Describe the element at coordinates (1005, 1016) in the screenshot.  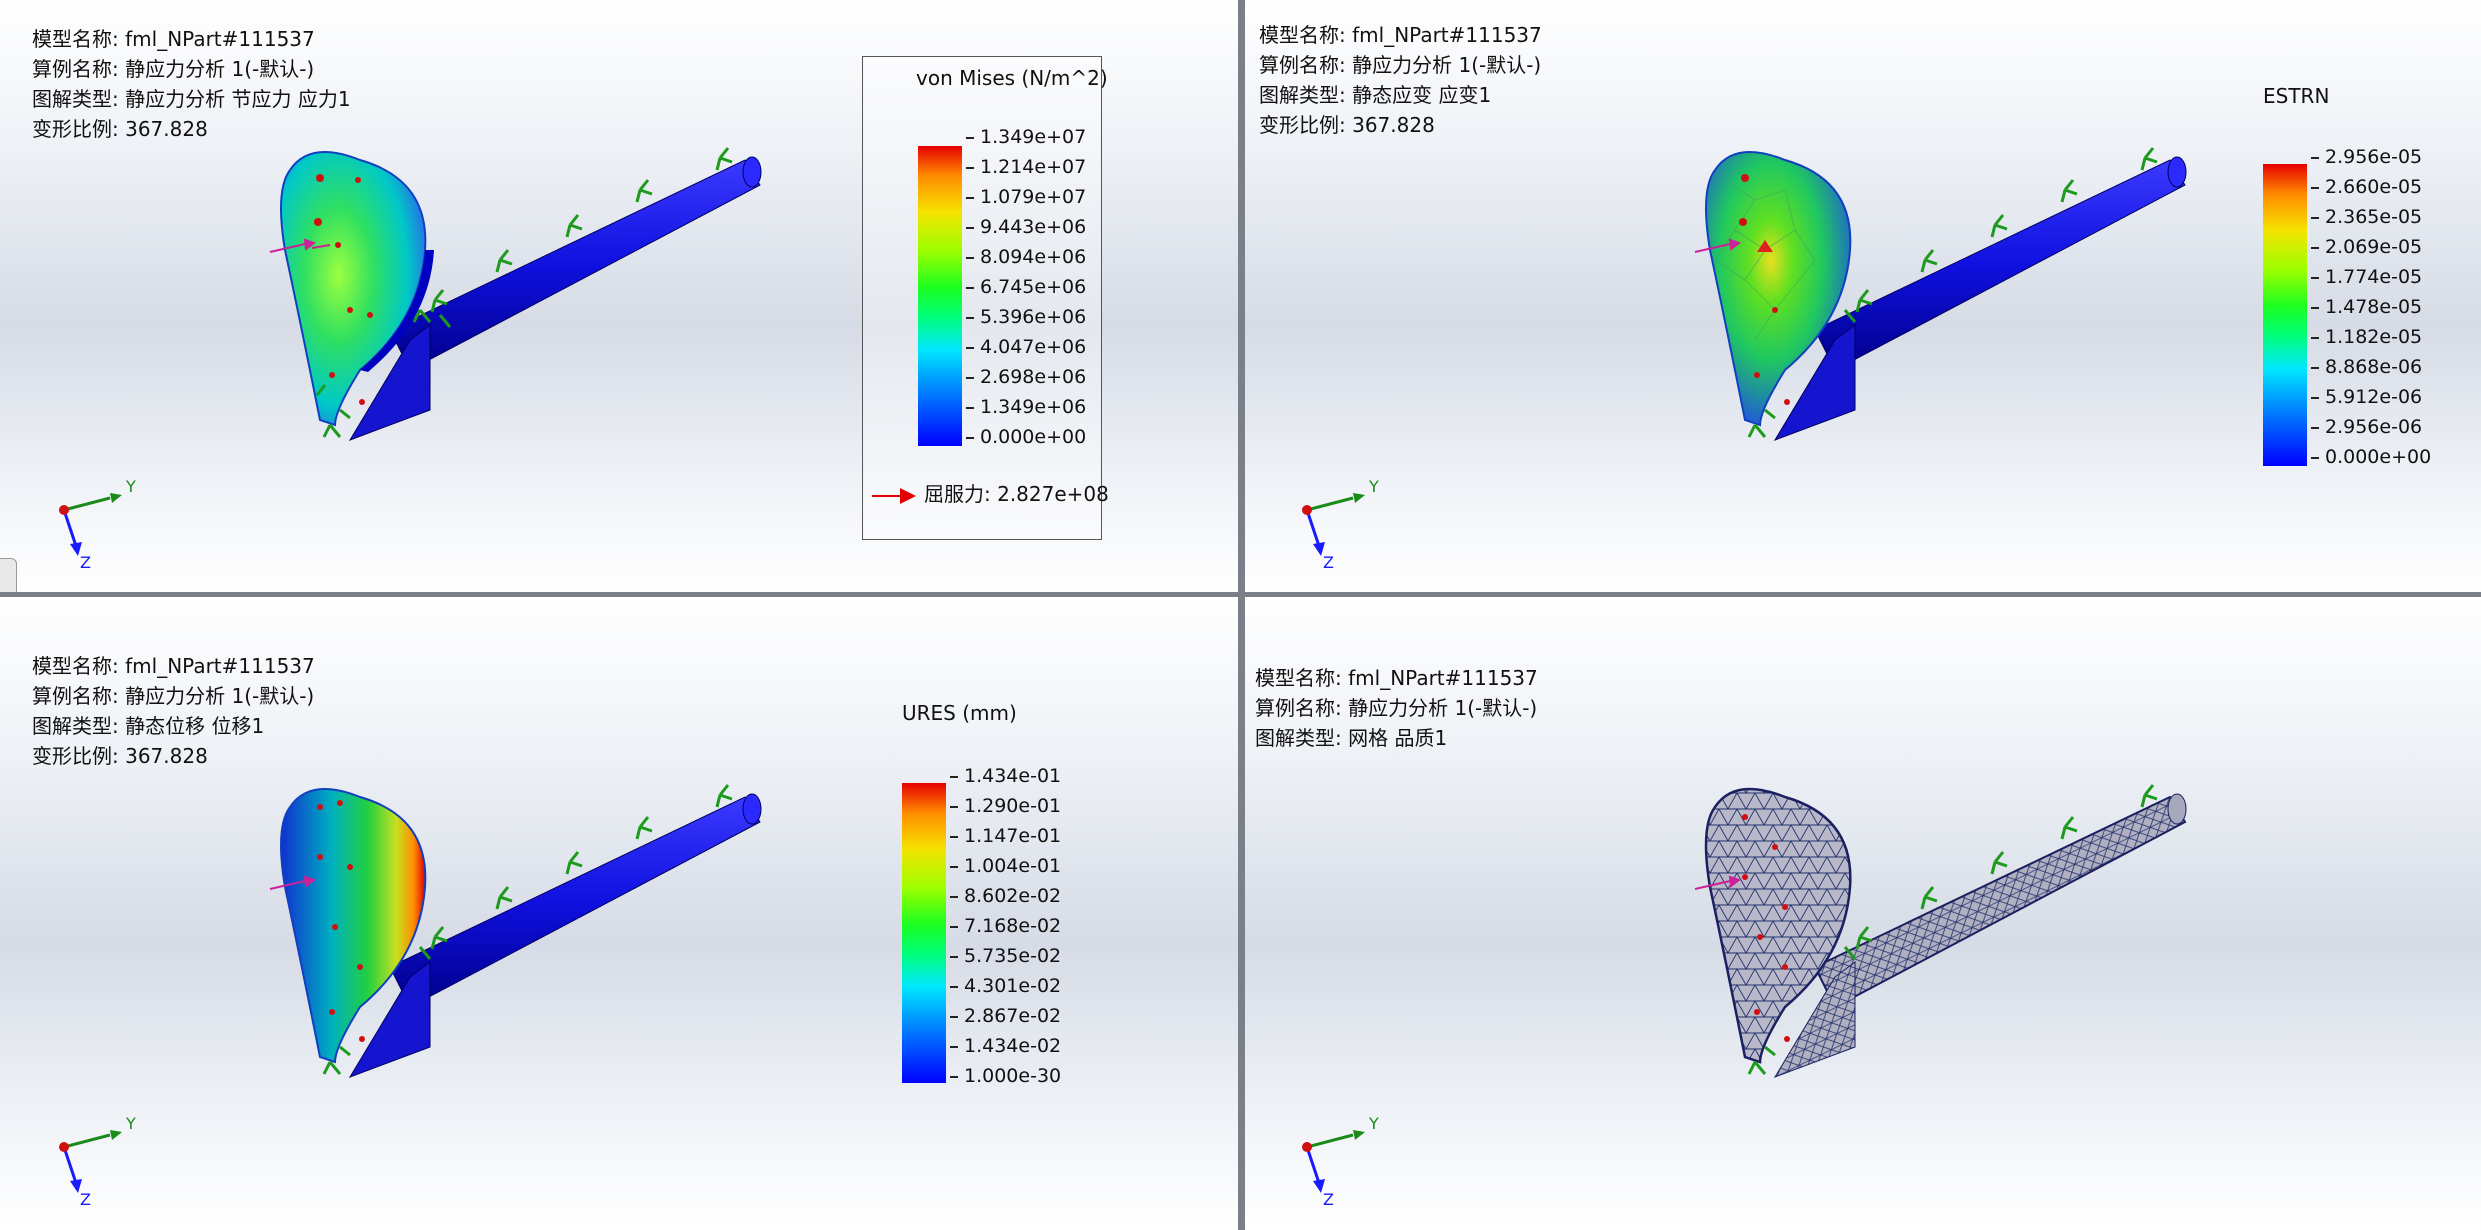
I see `tick-label: 2.867e-02` at that location.